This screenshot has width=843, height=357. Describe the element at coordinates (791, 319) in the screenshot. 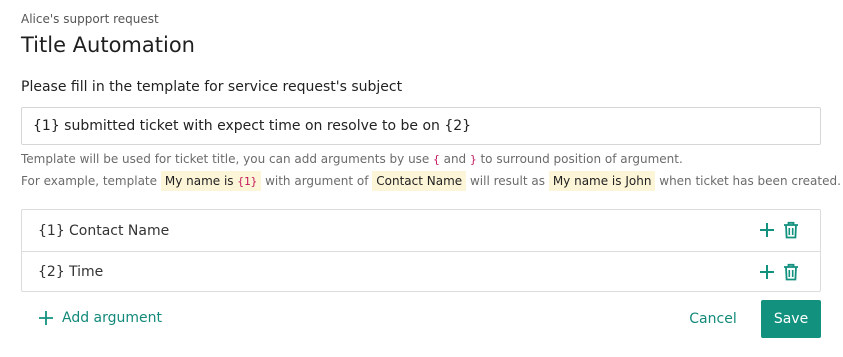

I see `save-button: Save` at that location.